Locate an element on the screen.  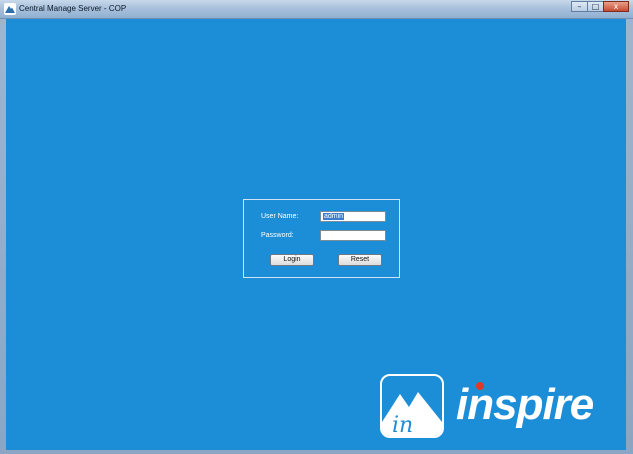
inspire-logo: in inspire is located at coordinates (503, 406).